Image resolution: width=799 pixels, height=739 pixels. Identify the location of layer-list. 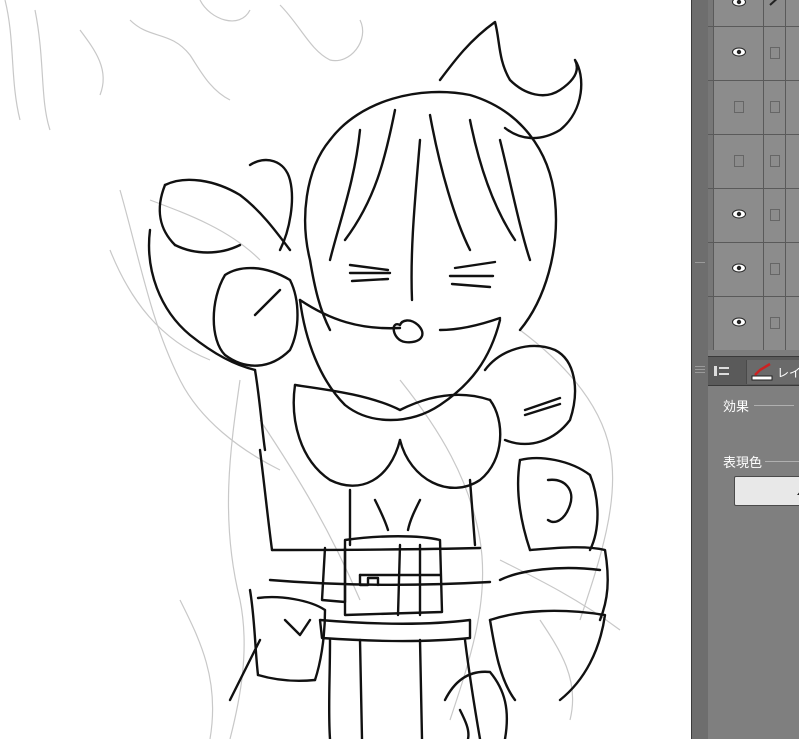
(753, 175).